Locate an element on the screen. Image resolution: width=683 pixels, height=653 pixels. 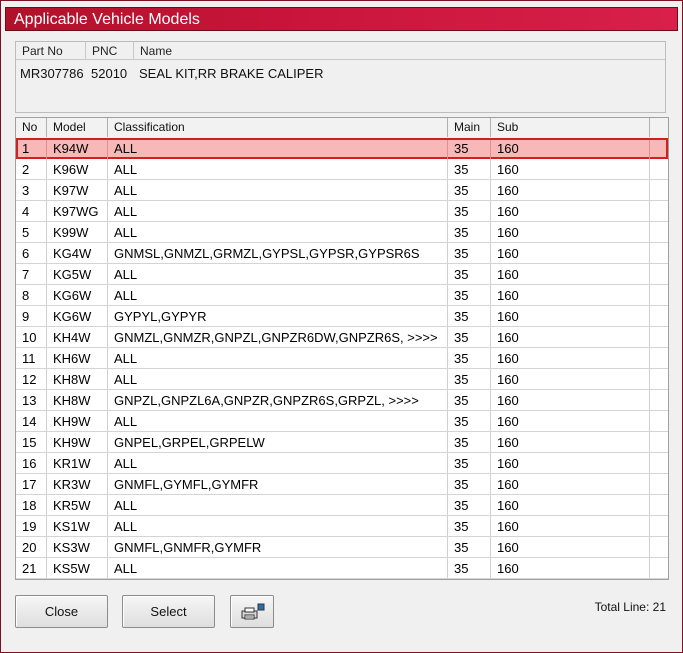
cell-model: KG5W is located at coordinates (77, 274).